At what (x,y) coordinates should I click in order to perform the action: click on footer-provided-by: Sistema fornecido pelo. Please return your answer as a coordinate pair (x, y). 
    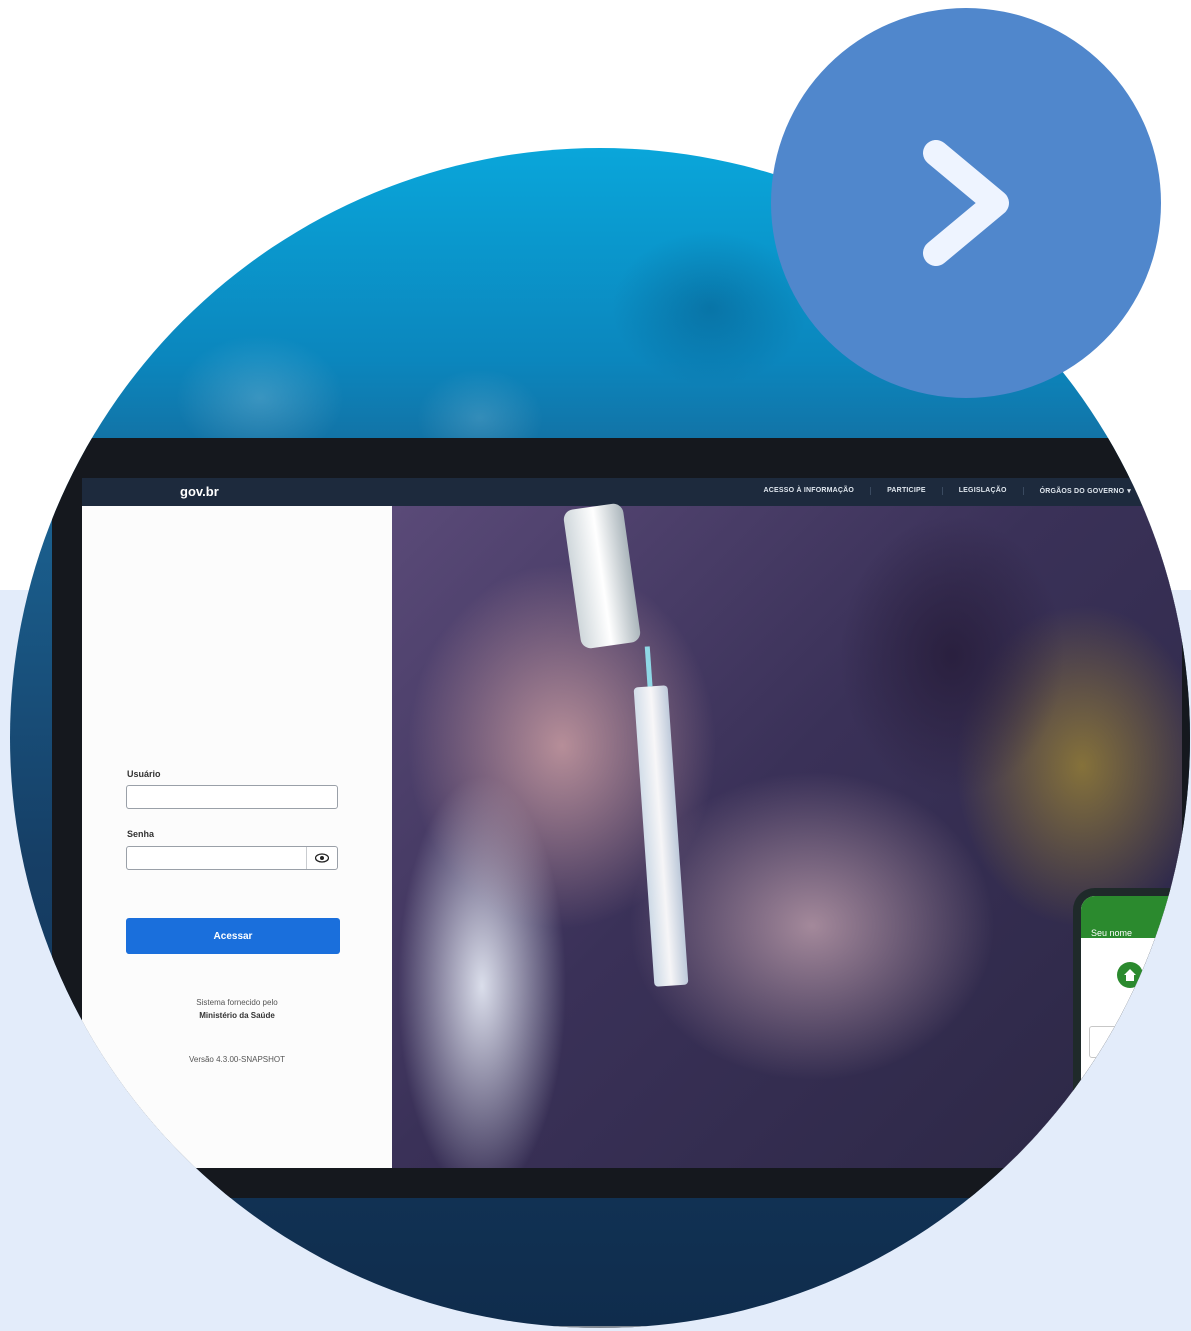
    Looking at the image, I should click on (237, 1002).